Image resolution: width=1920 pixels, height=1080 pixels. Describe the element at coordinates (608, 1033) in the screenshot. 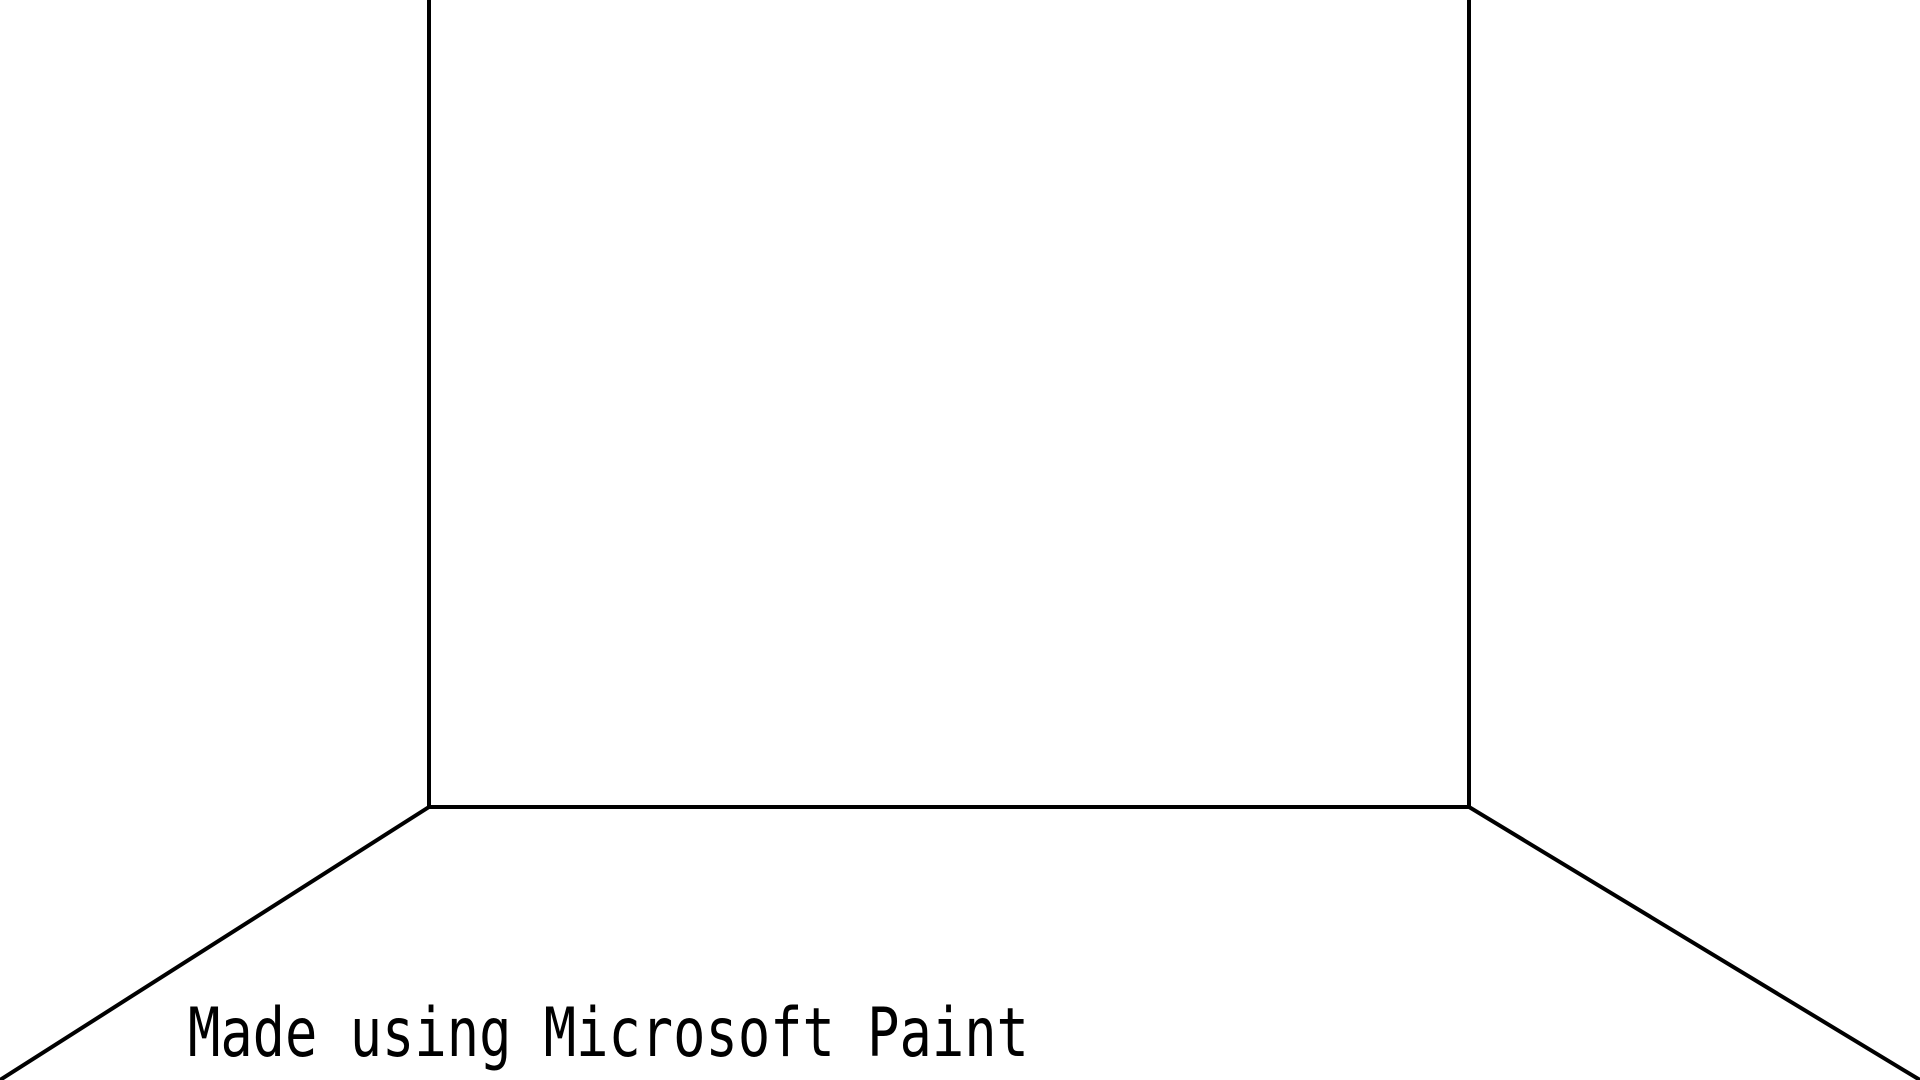

I see `caption-text: Made using Microsoft Paint` at that location.